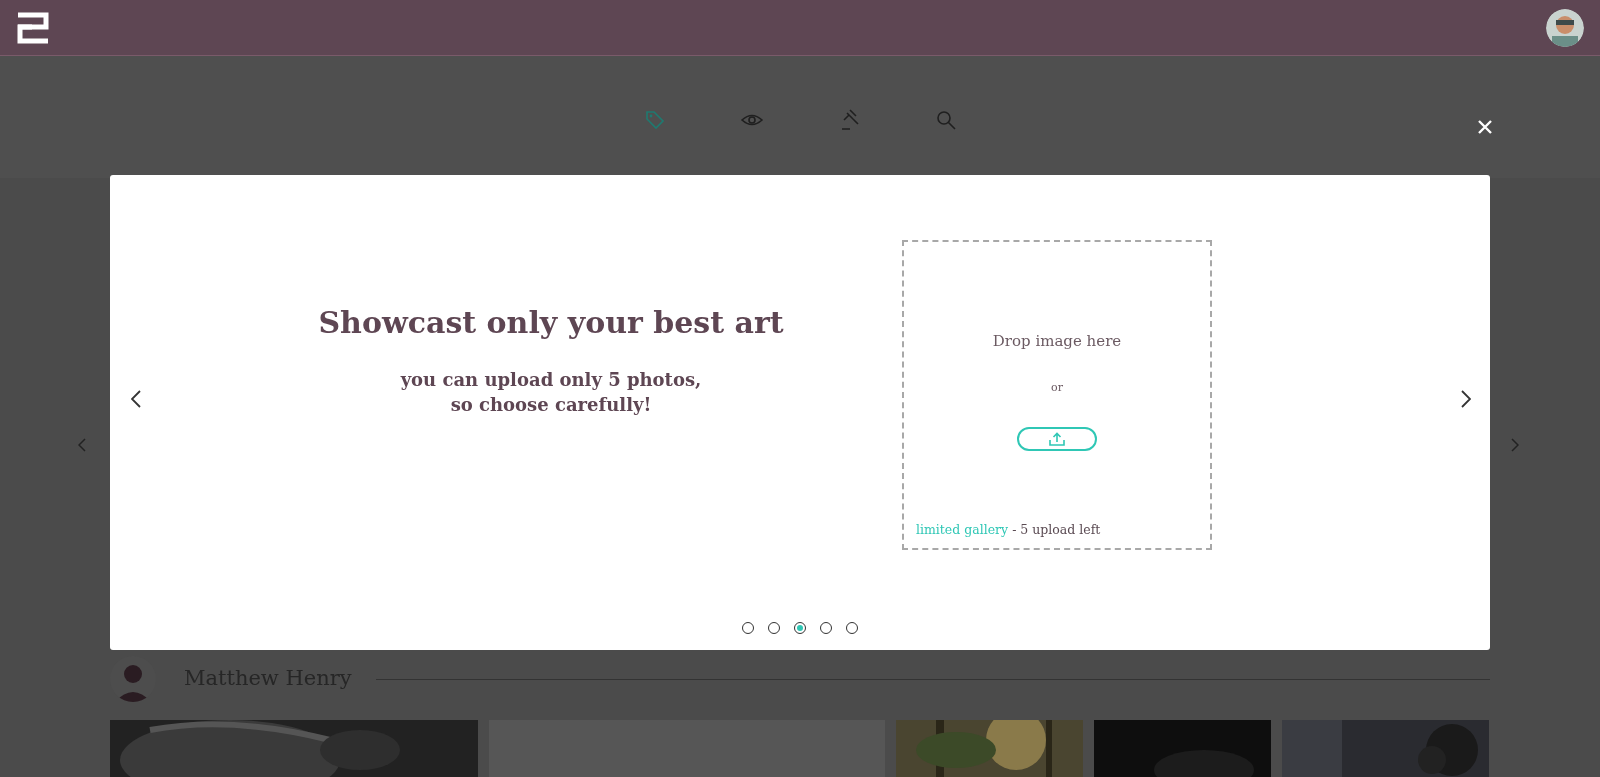 This screenshot has width=1600, height=777. What do you see at coordinates (1515, 445) in the screenshot?
I see `chevron-right-icon` at bounding box center [1515, 445].